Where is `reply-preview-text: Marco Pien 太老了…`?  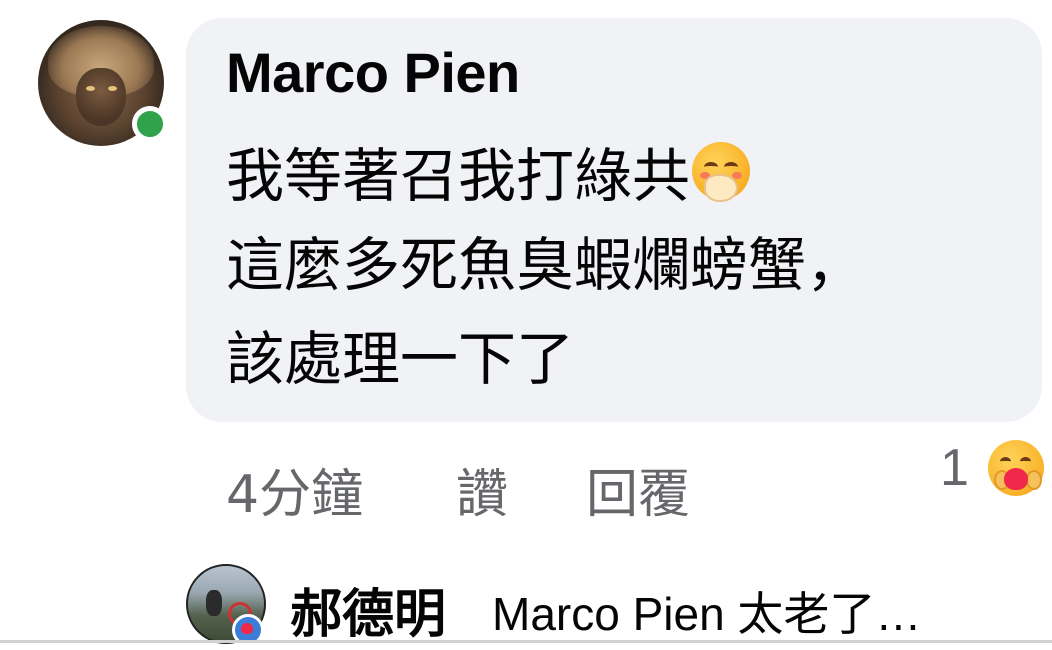
reply-preview-text: Marco Pien 太老了… is located at coordinates (706, 611).